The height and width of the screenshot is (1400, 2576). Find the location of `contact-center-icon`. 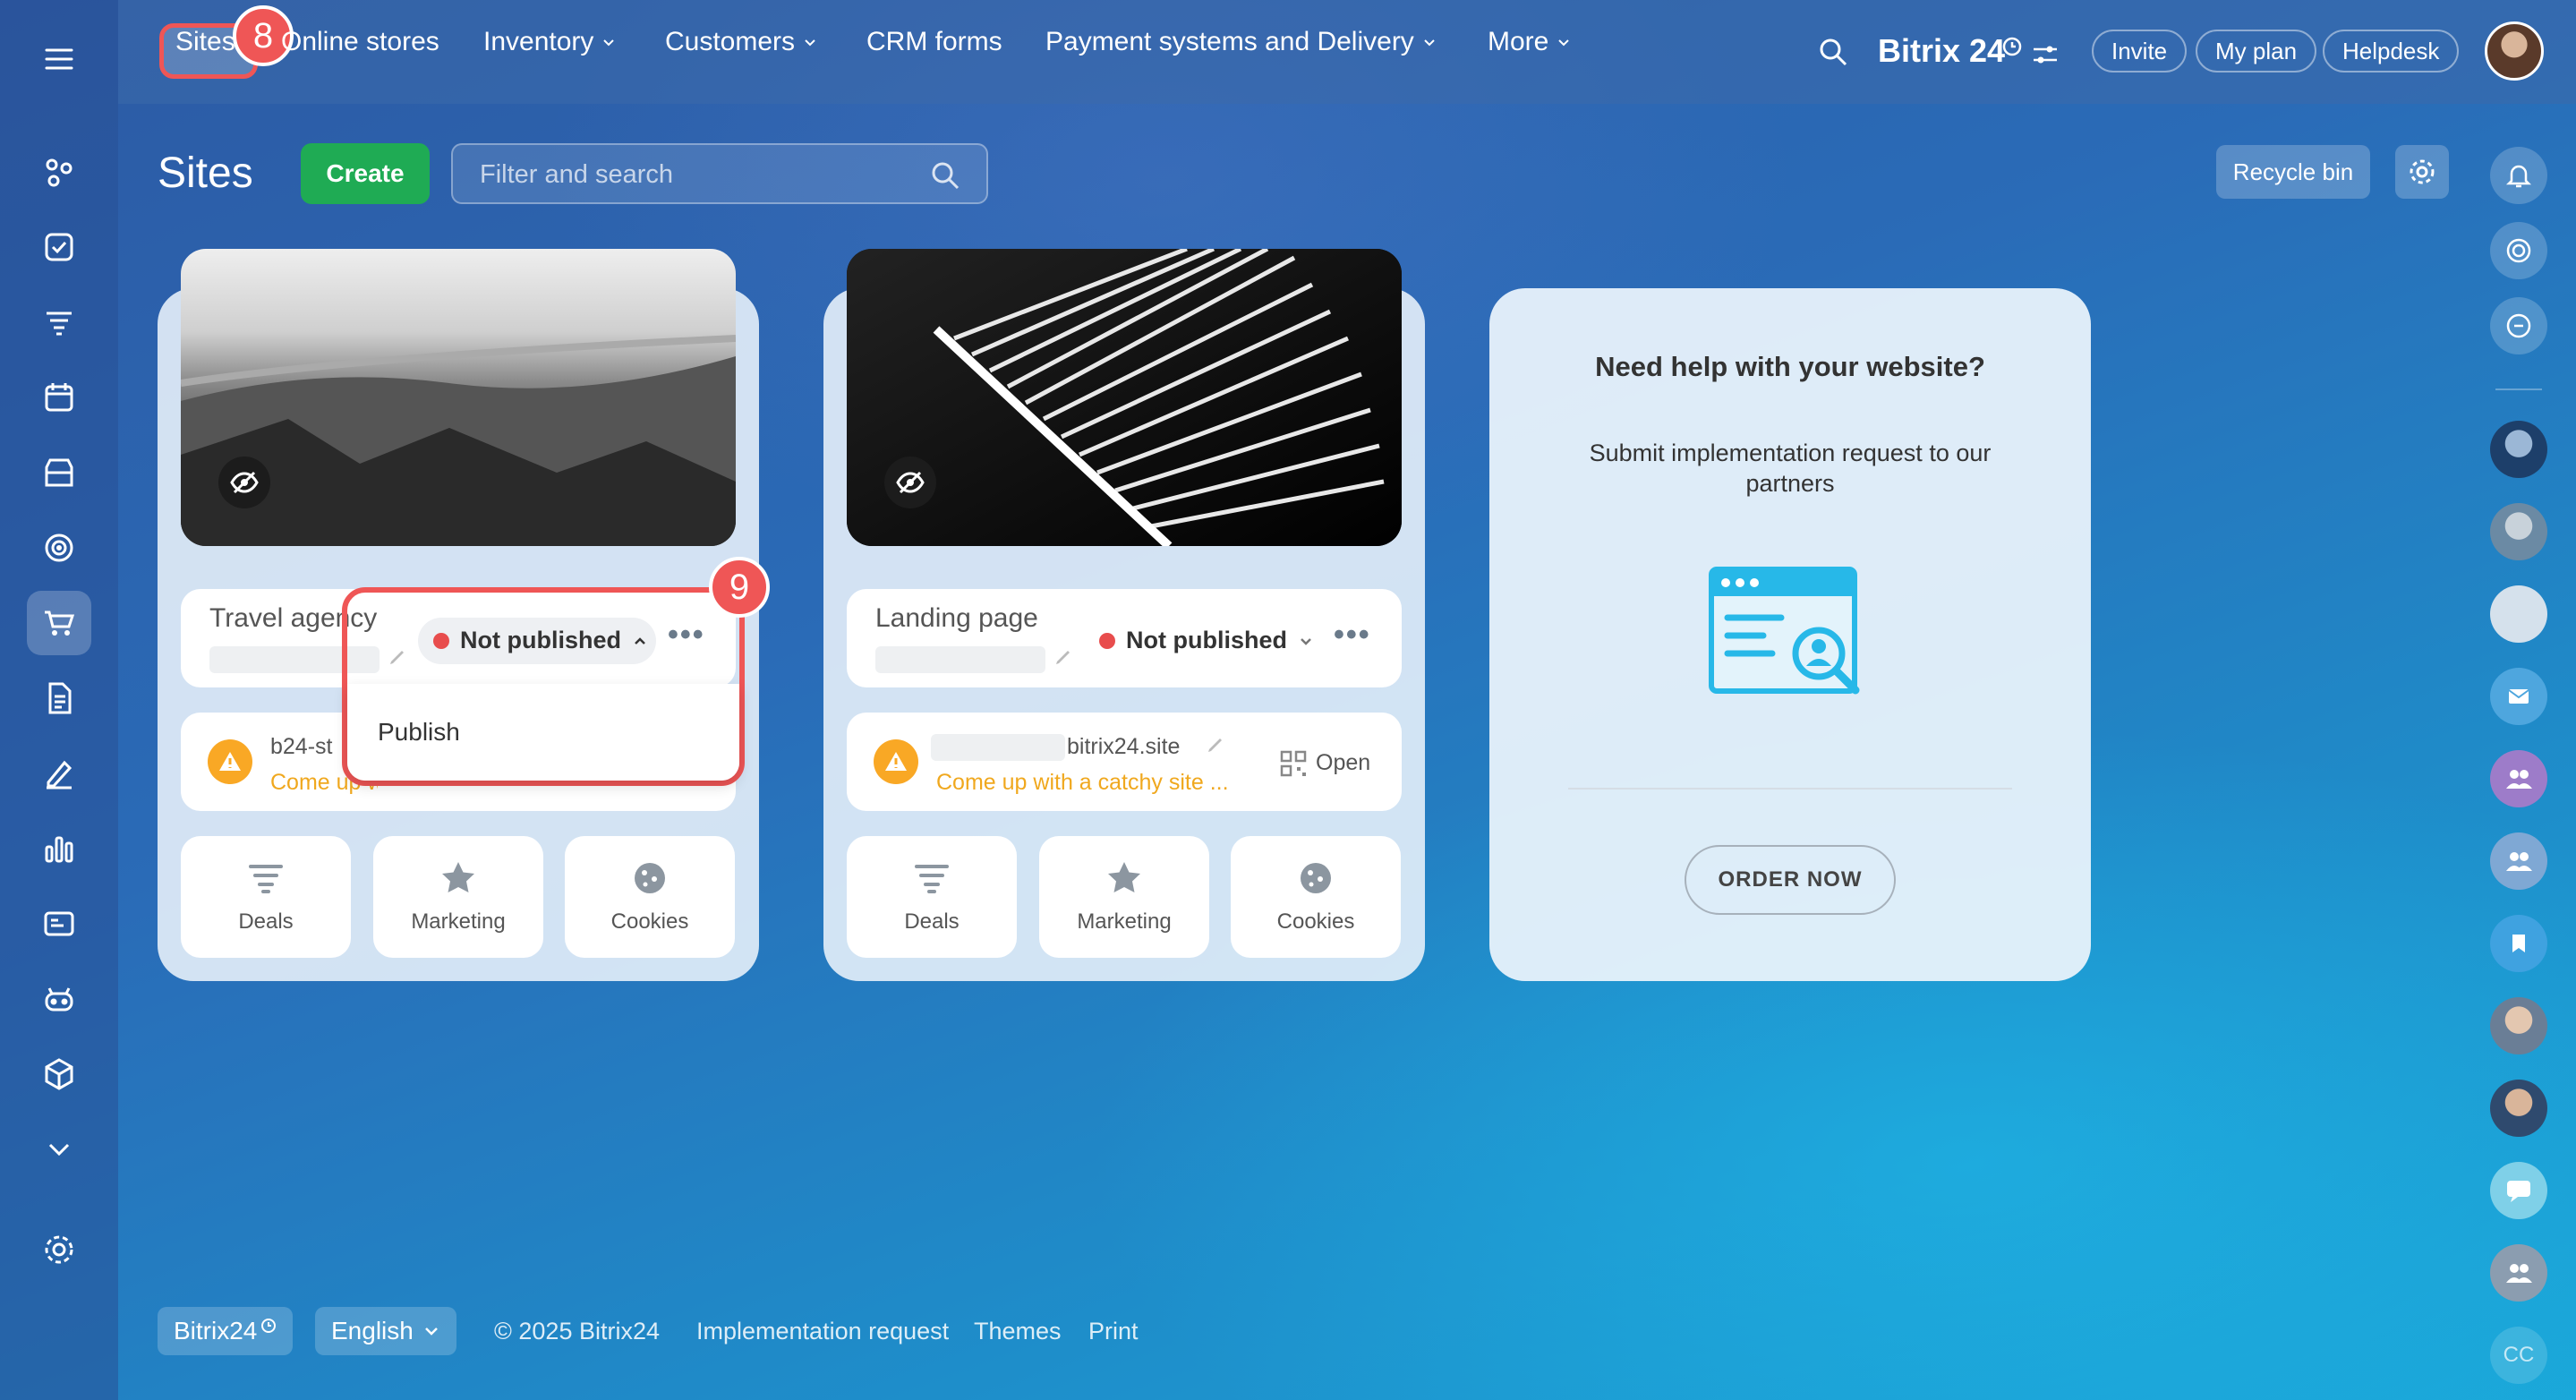

contact-center-icon is located at coordinates (59, 924).